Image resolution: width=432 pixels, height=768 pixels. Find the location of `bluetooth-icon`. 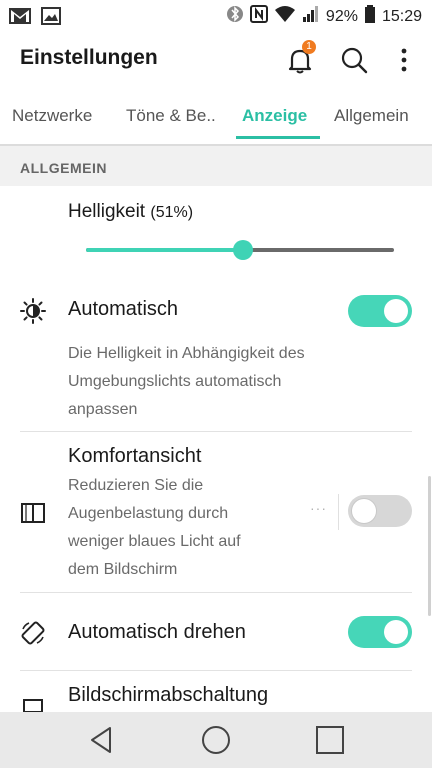

bluetooth-icon is located at coordinates (235, 16).